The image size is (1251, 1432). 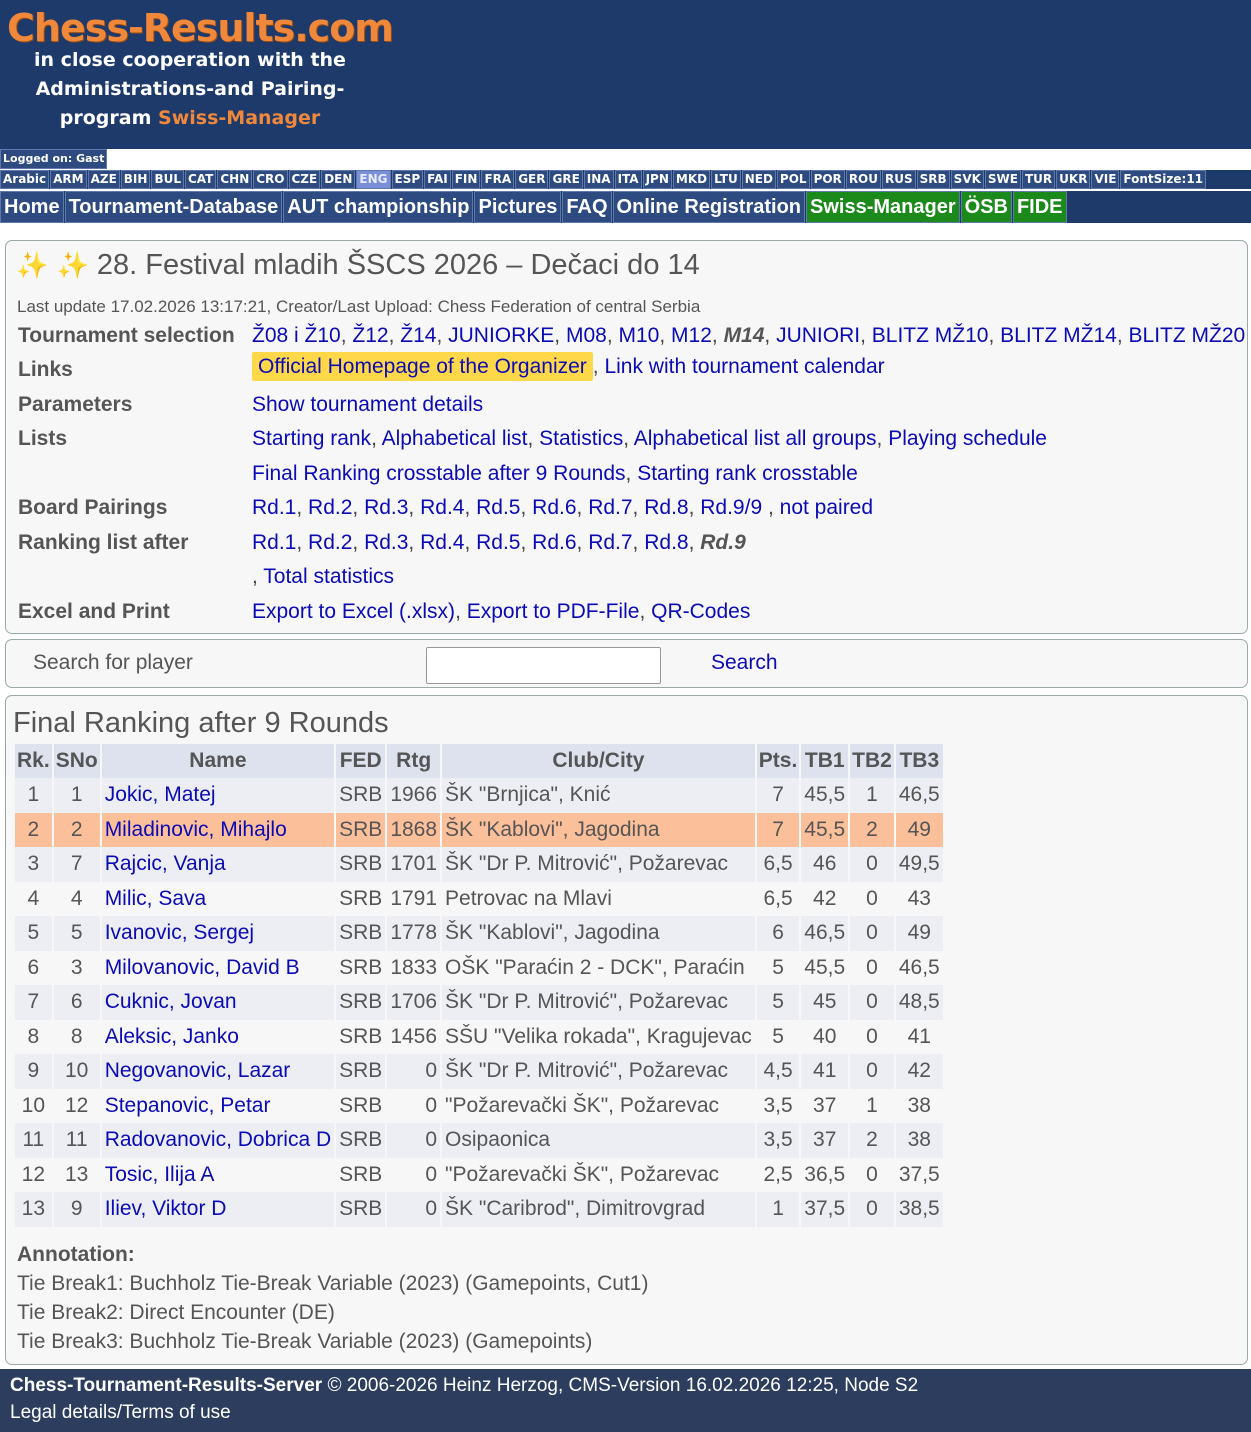 I want to click on lang-mkd: MKD, so click(x=691, y=179).